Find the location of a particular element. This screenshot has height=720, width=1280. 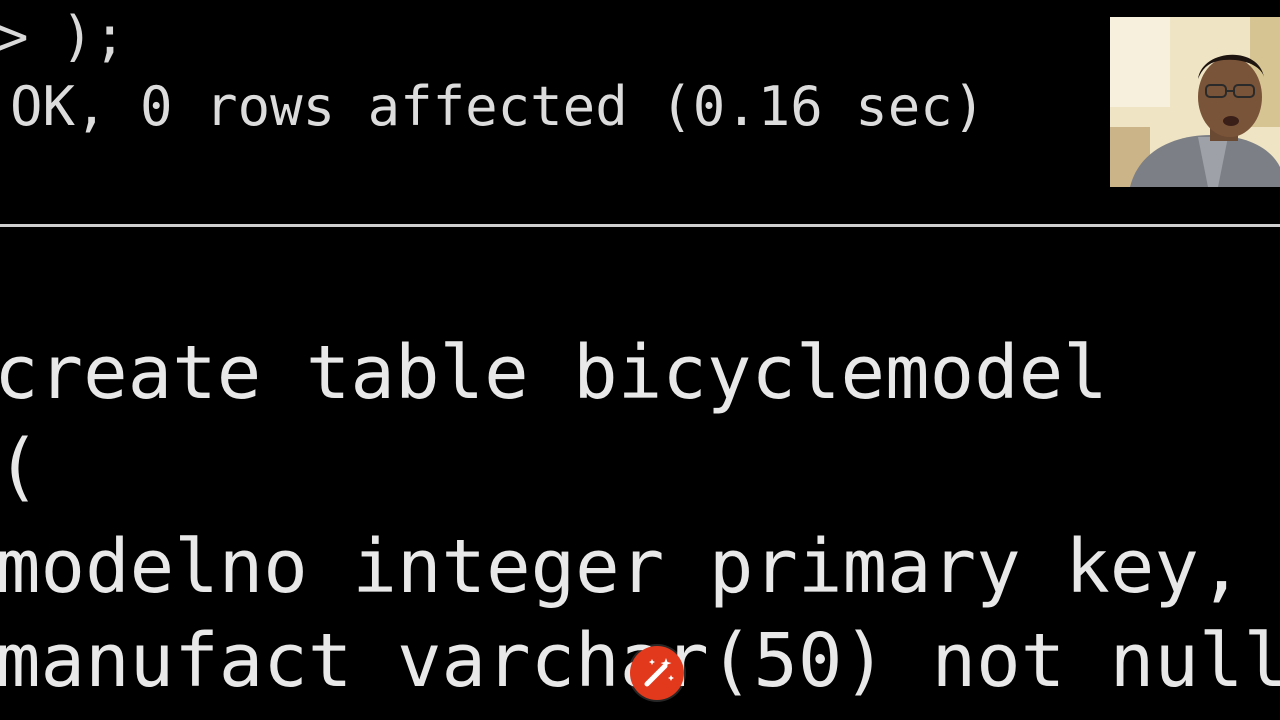

sql-line-modelno: modelno integer primary key, is located at coordinates (622, 567).